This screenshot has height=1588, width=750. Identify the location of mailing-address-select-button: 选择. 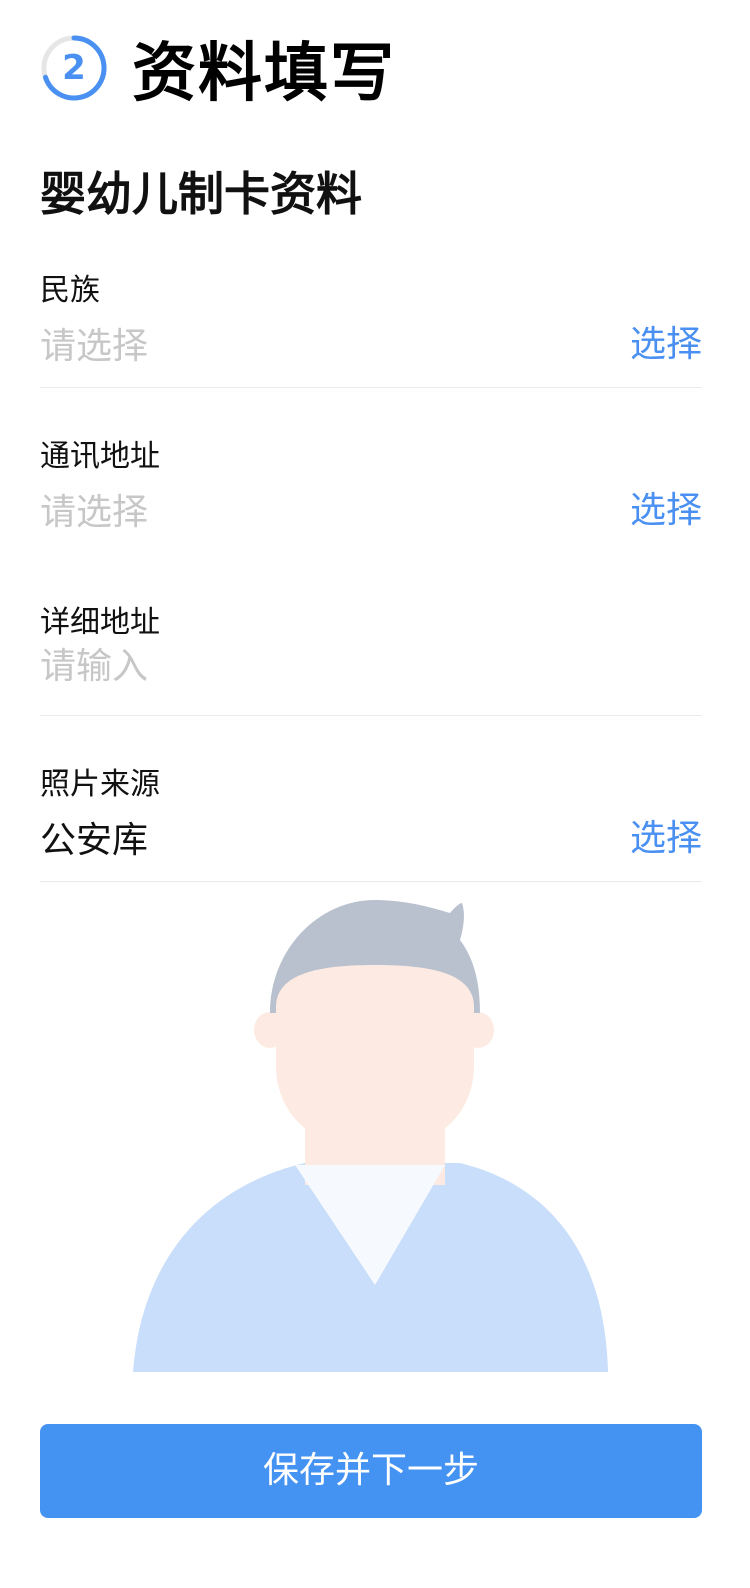
(666, 507).